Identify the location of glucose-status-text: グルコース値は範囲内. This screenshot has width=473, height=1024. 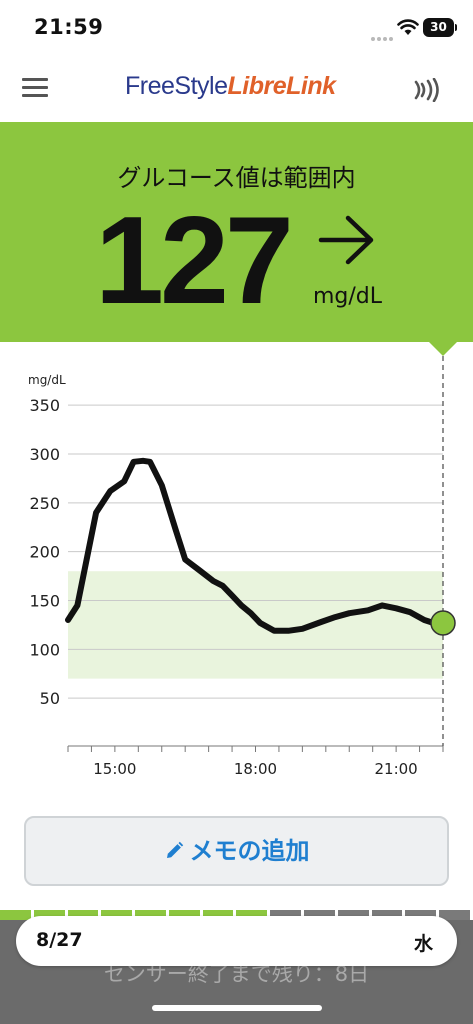
(236, 178).